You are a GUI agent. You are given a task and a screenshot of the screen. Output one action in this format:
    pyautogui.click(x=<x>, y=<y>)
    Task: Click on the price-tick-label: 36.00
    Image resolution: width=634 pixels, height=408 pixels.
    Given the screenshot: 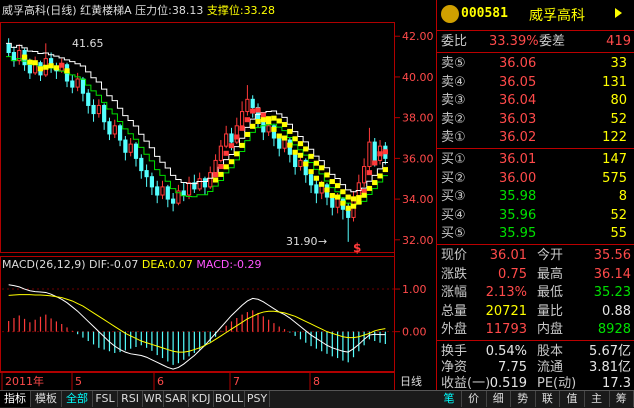 What is the action you would take?
    pyautogui.click(x=418, y=158)
    